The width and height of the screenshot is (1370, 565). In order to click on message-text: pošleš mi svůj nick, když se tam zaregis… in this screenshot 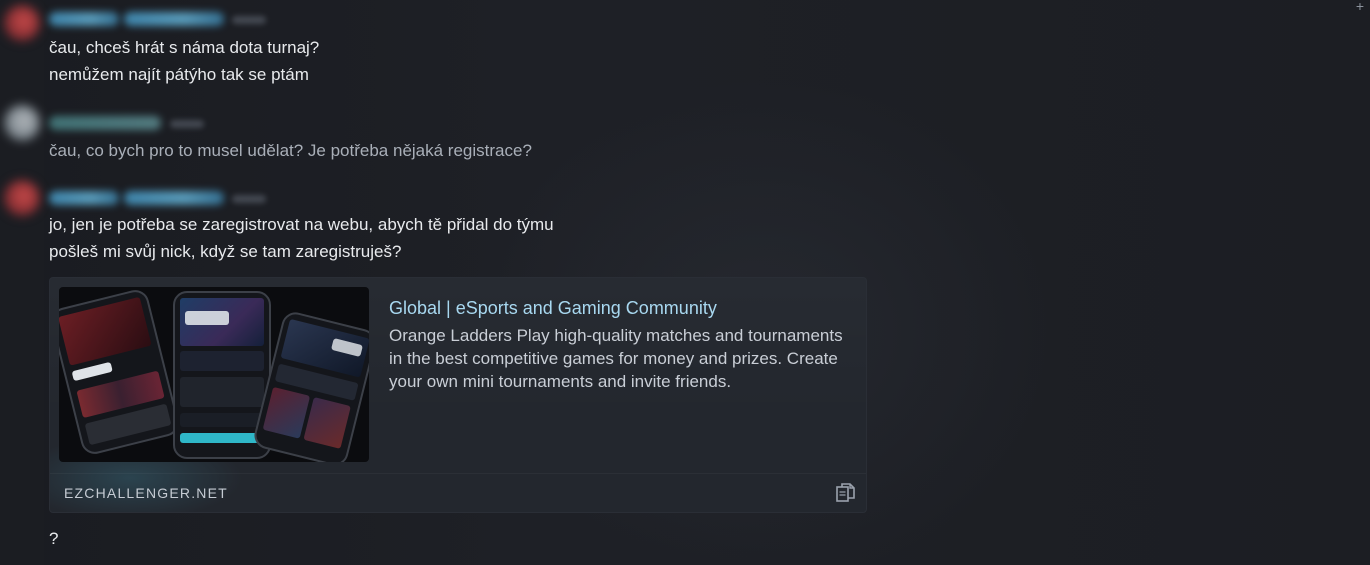, I will do `click(225, 251)`.